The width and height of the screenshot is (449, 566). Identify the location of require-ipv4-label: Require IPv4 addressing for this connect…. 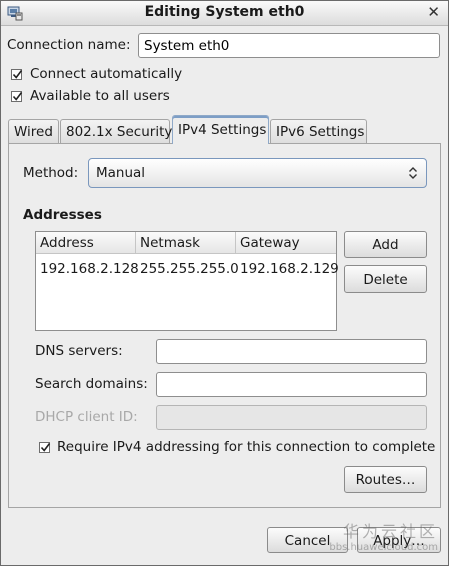
(246, 447).